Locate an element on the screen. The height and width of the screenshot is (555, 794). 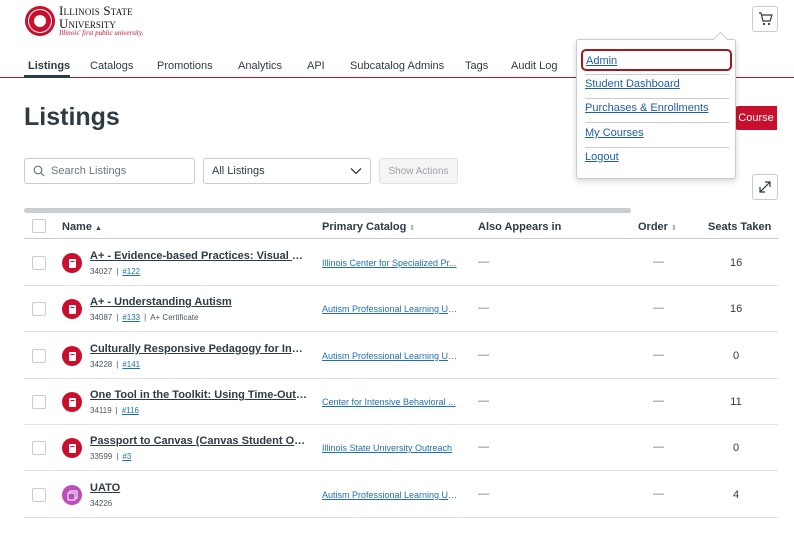
listing-id: 34119 is located at coordinates (101, 410).